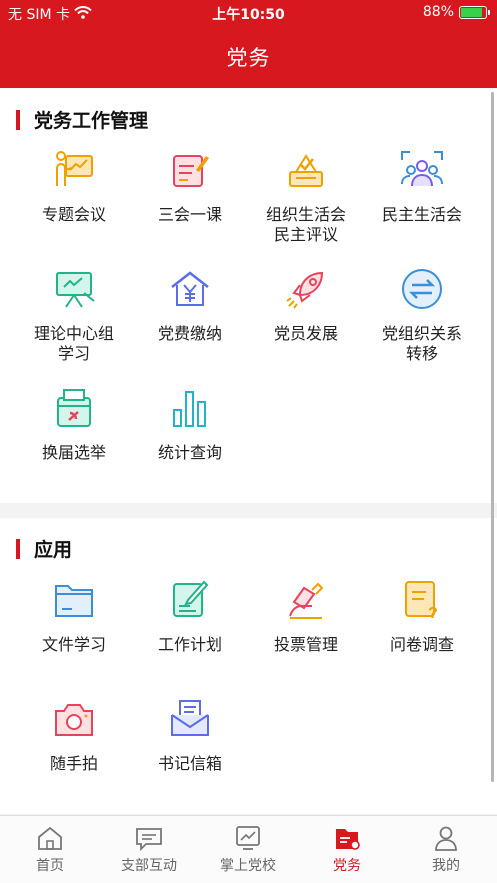 Image resolution: width=497 pixels, height=883 pixels. I want to click on item-work-plan: 工作计划, so click(190, 615).